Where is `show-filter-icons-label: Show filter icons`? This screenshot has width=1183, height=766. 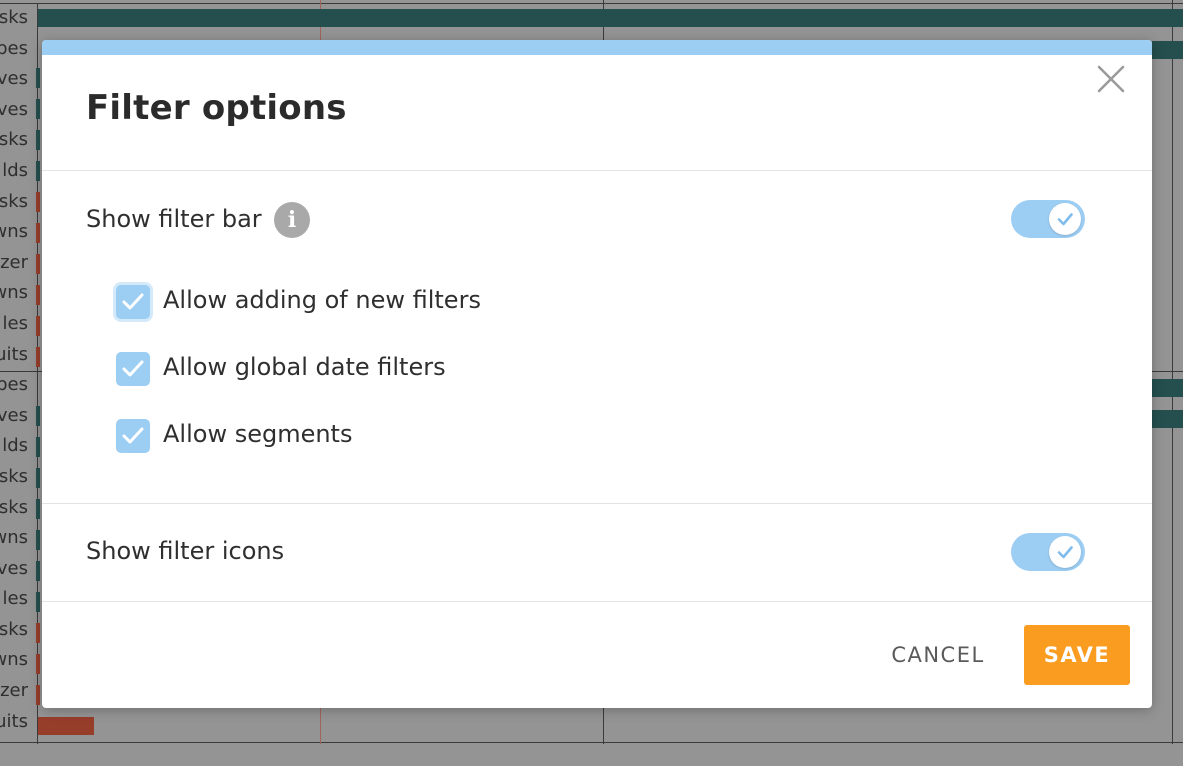
show-filter-icons-label: Show filter icons is located at coordinates (185, 551).